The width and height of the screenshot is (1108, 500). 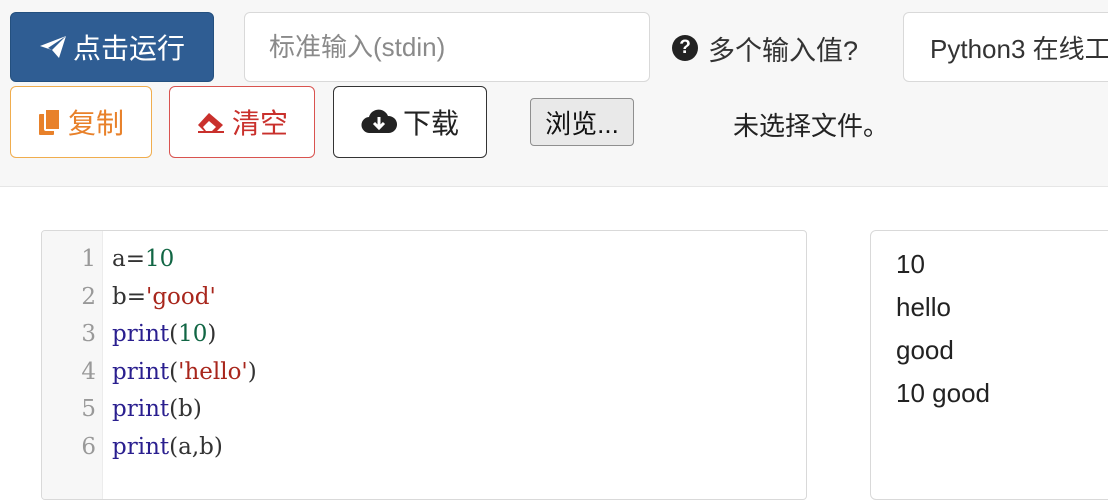 I want to click on copy-icon, so click(x=50, y=122).